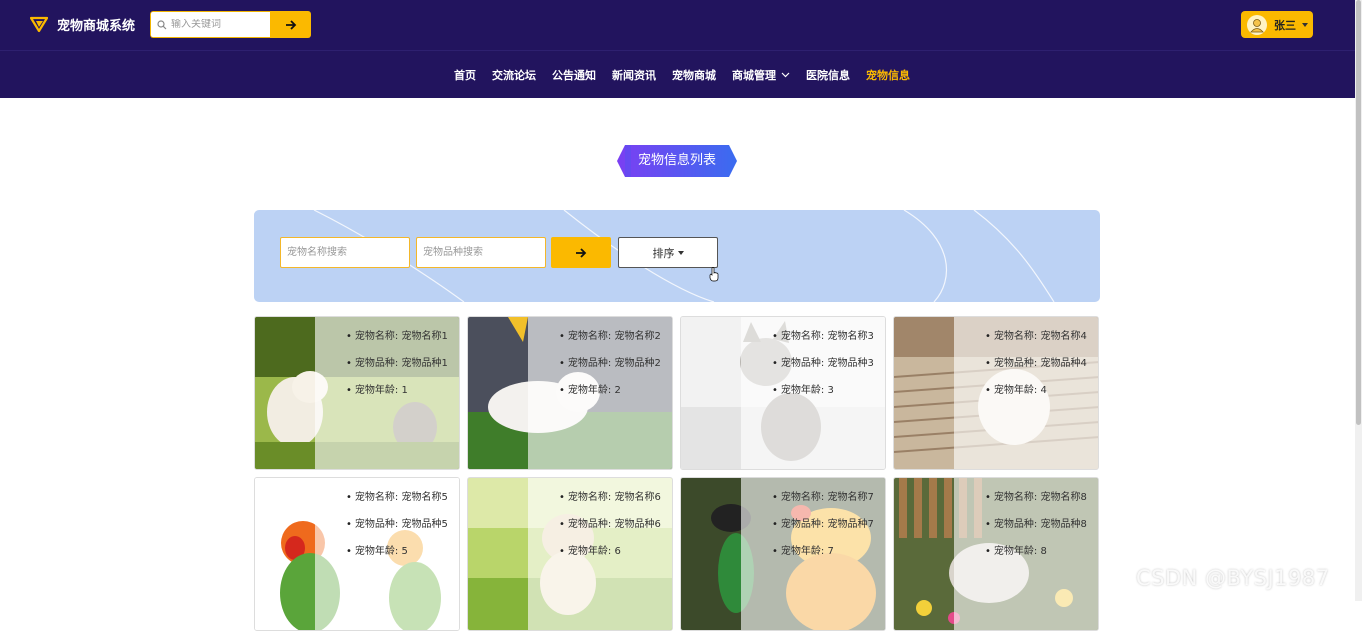 Image resolution: width=1362 pixels, height=631 pixels. What do you see at coordinates (1036, 531) in the screenshot?
I see `pet-info-list: 宠物名称: 宠物名称8 宠物品种: 宠物品种8 宠物年龄: 8` at bounding box center [1036, 531].